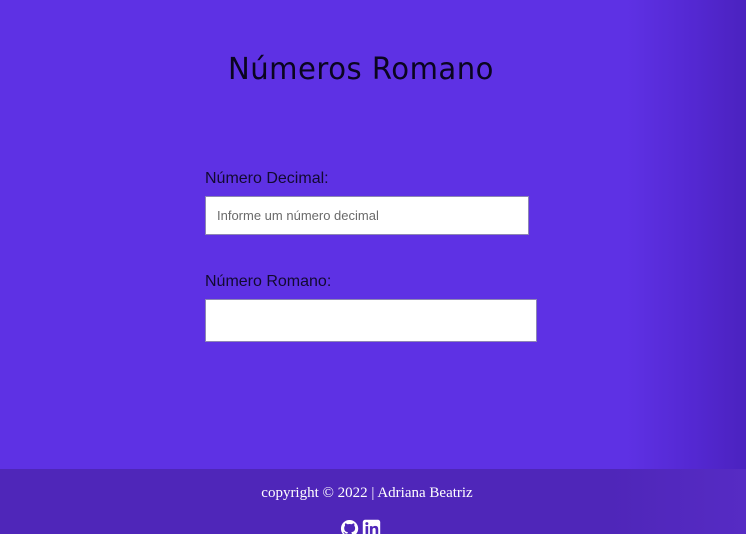 Image resolution: width=746 pixels, height=534 pixels. Describe the element at coordinates (361, 69) in the screenshot. I see `page-title: Números Romano` at that location.